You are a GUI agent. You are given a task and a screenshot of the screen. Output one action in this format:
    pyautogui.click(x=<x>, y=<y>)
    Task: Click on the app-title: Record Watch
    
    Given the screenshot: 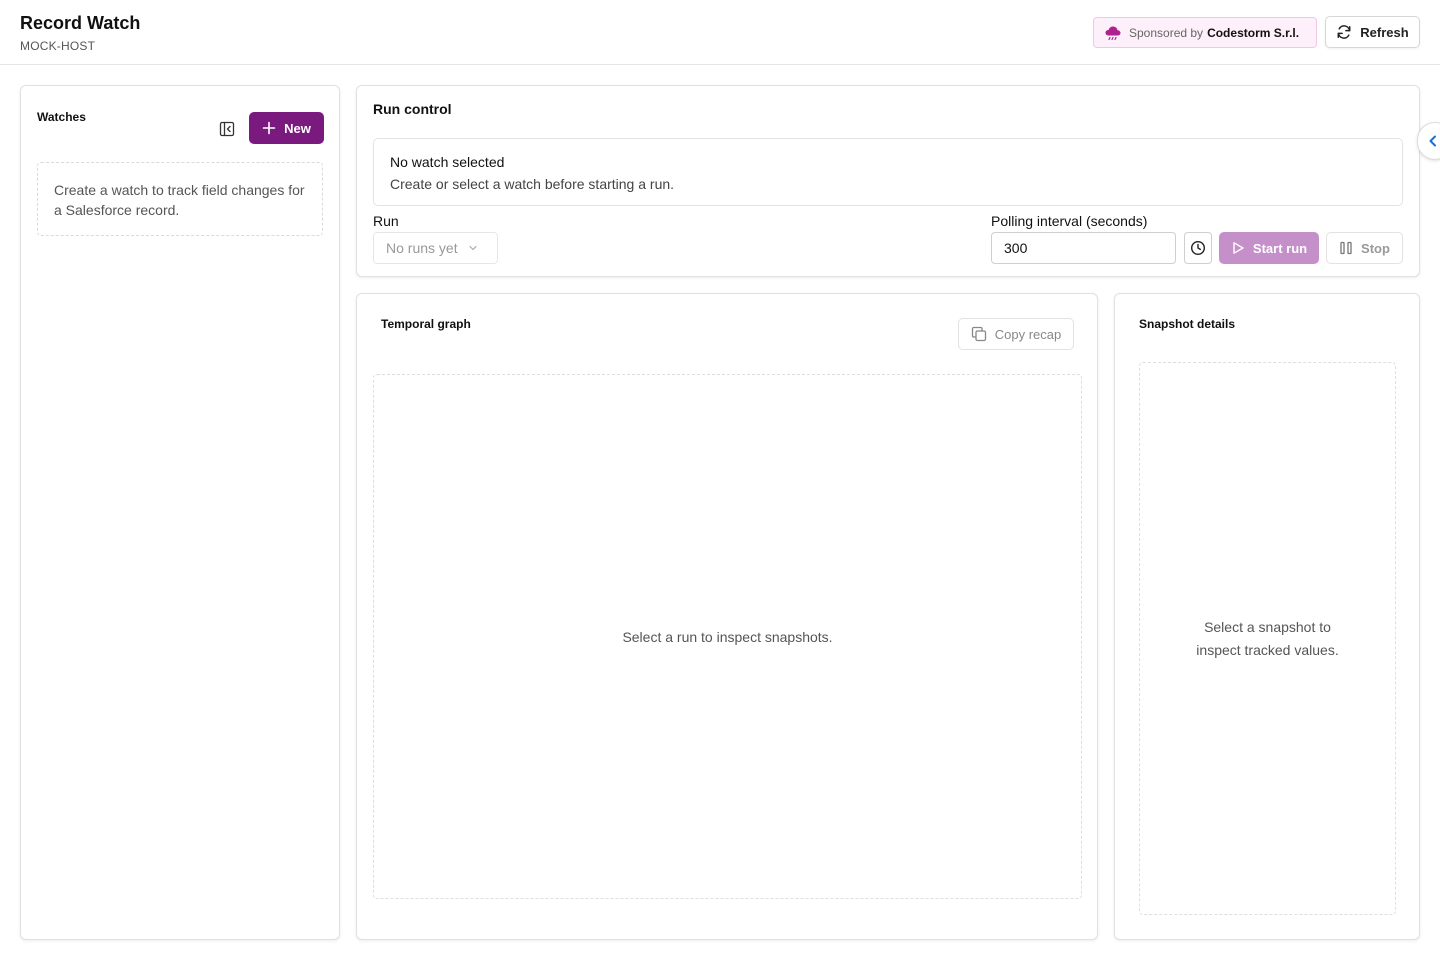 What is the action you would take?
    pyautogui.click(x=80, y=23)
    